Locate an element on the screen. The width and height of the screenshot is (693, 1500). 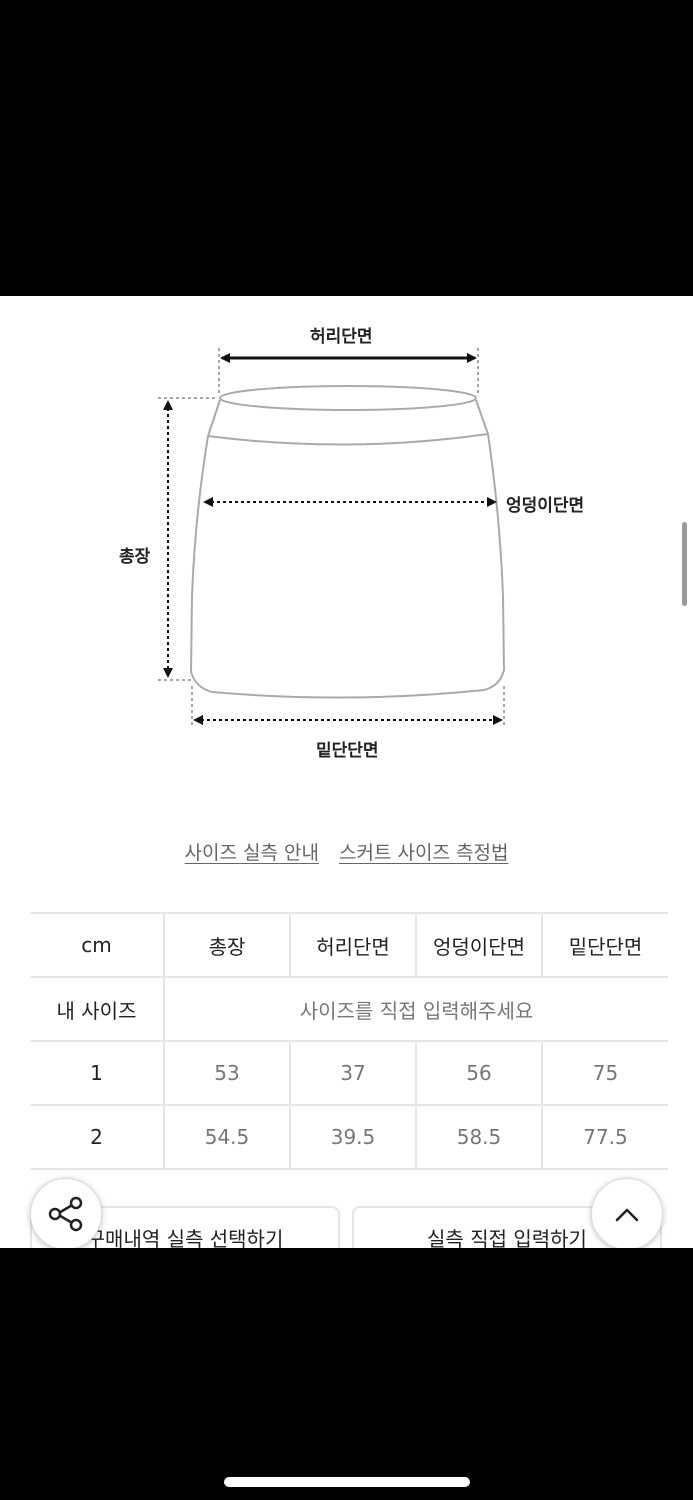
size-cell: 1 is located at coordinates (97, 1073).